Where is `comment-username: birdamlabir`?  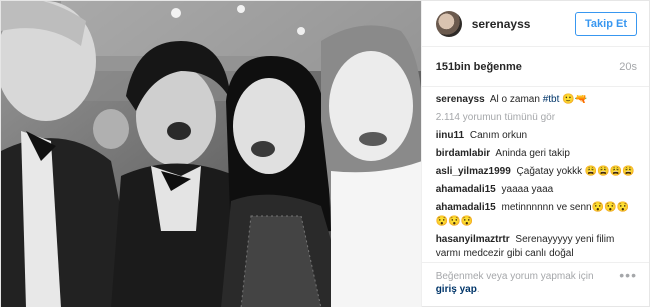
comment-username: birdamlabir is located at coordinates (463, 153).